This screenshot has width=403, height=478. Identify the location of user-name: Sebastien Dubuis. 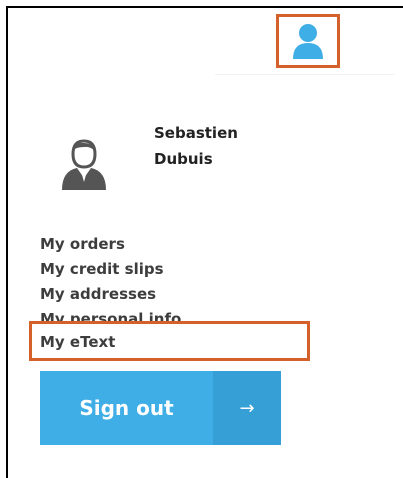
(214, 146).